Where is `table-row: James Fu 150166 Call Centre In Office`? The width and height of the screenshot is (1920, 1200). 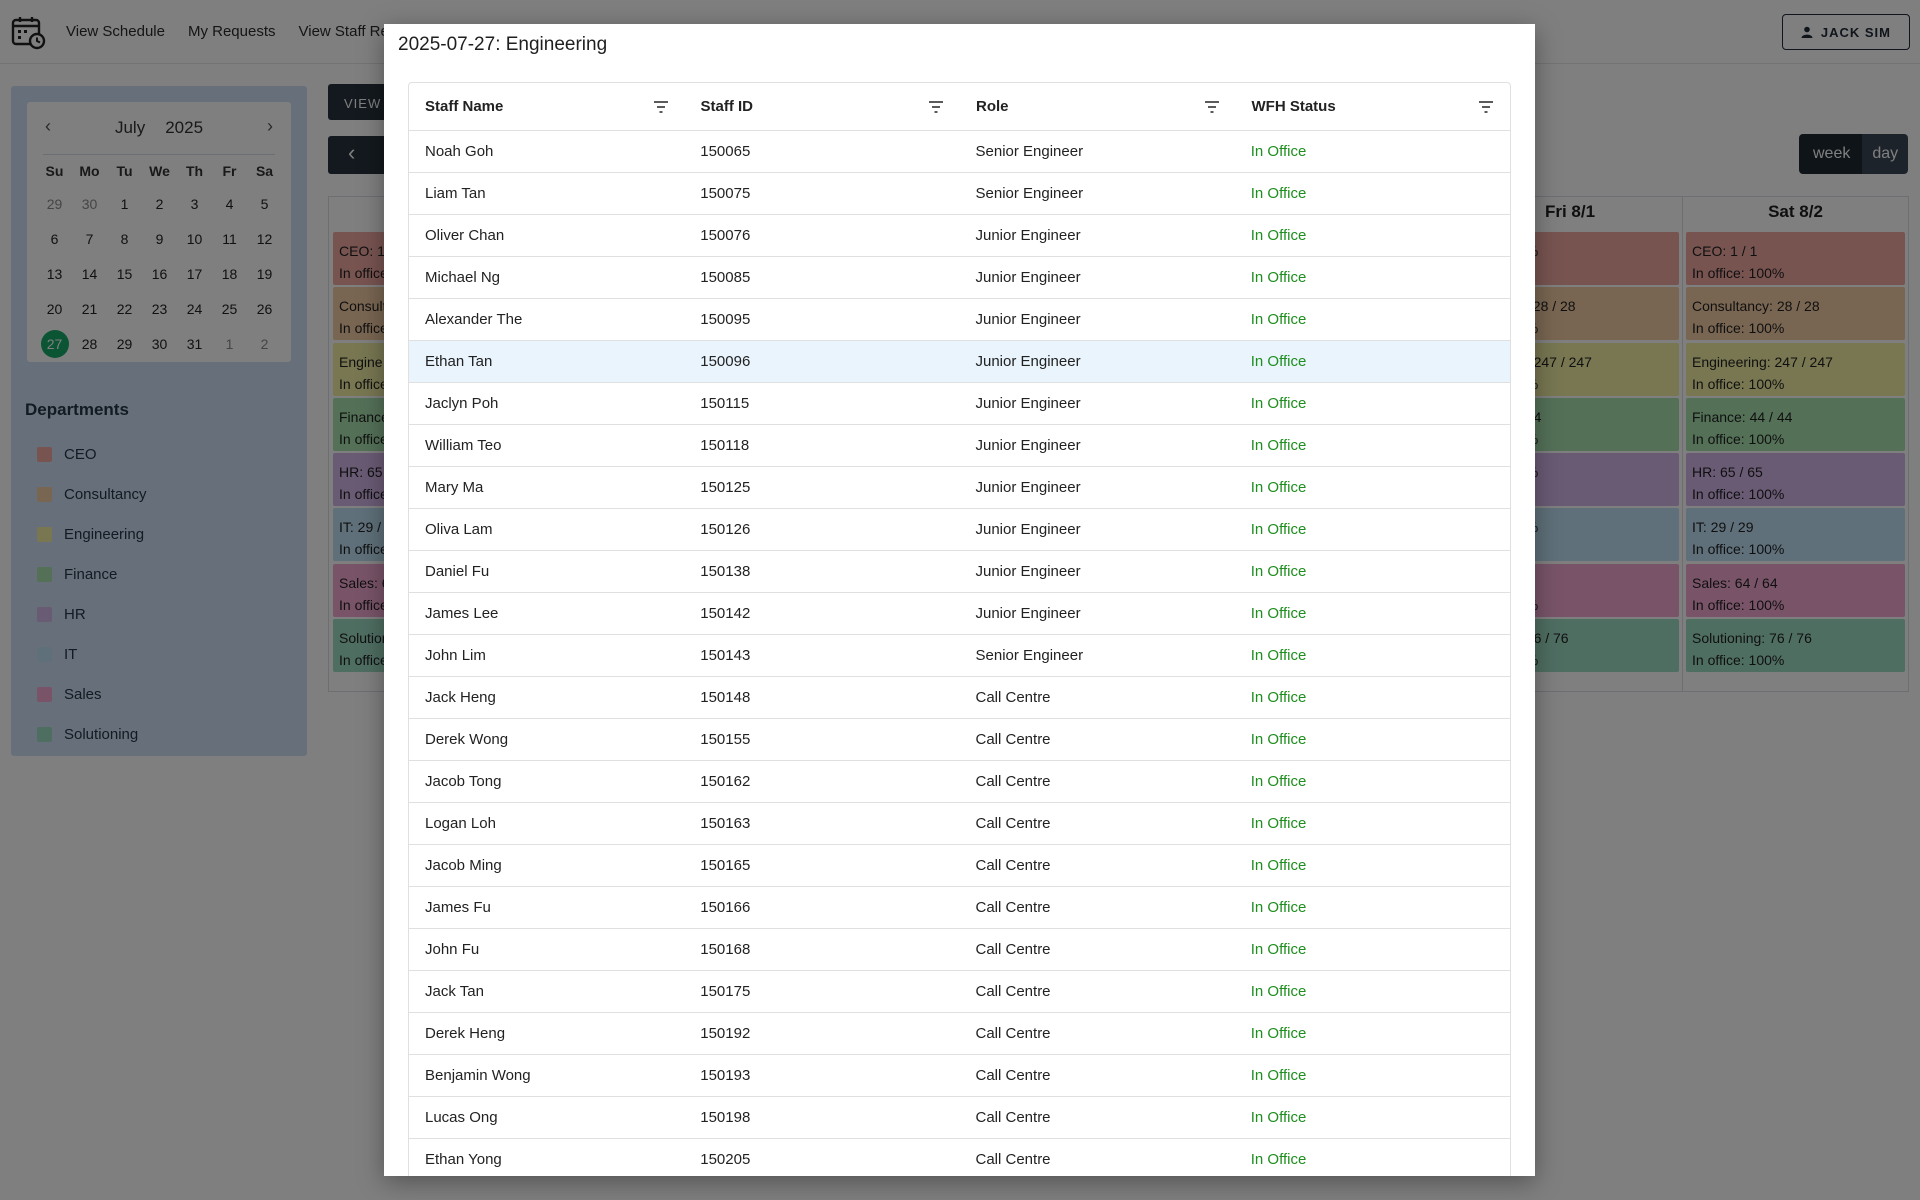
table-row: James Fu 150166 Call Centre In Office is located at coordinates (959, 908).